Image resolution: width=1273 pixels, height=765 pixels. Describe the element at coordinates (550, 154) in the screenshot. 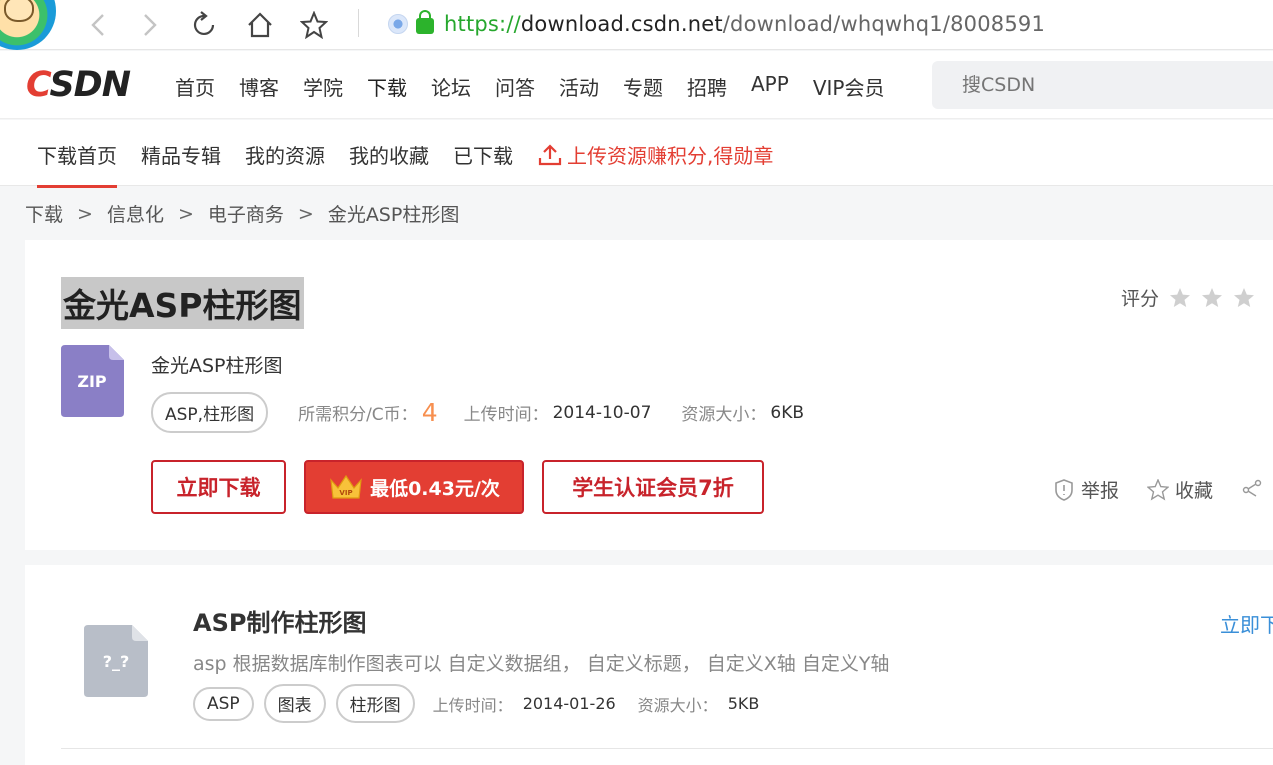

I see `upload-icon` at that location.